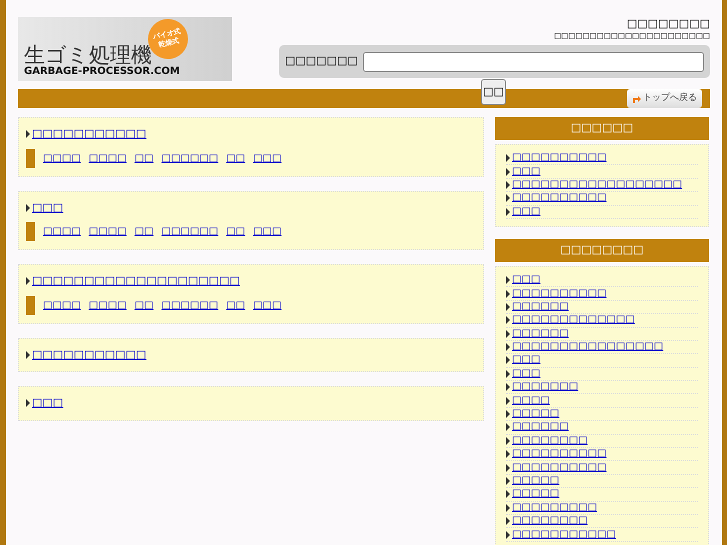 The width and height of the screenshot is (727, 545). What do you see at coordinates (533, 62) in the screenshot?
I see `search-field` at bounding box center [533, 62].